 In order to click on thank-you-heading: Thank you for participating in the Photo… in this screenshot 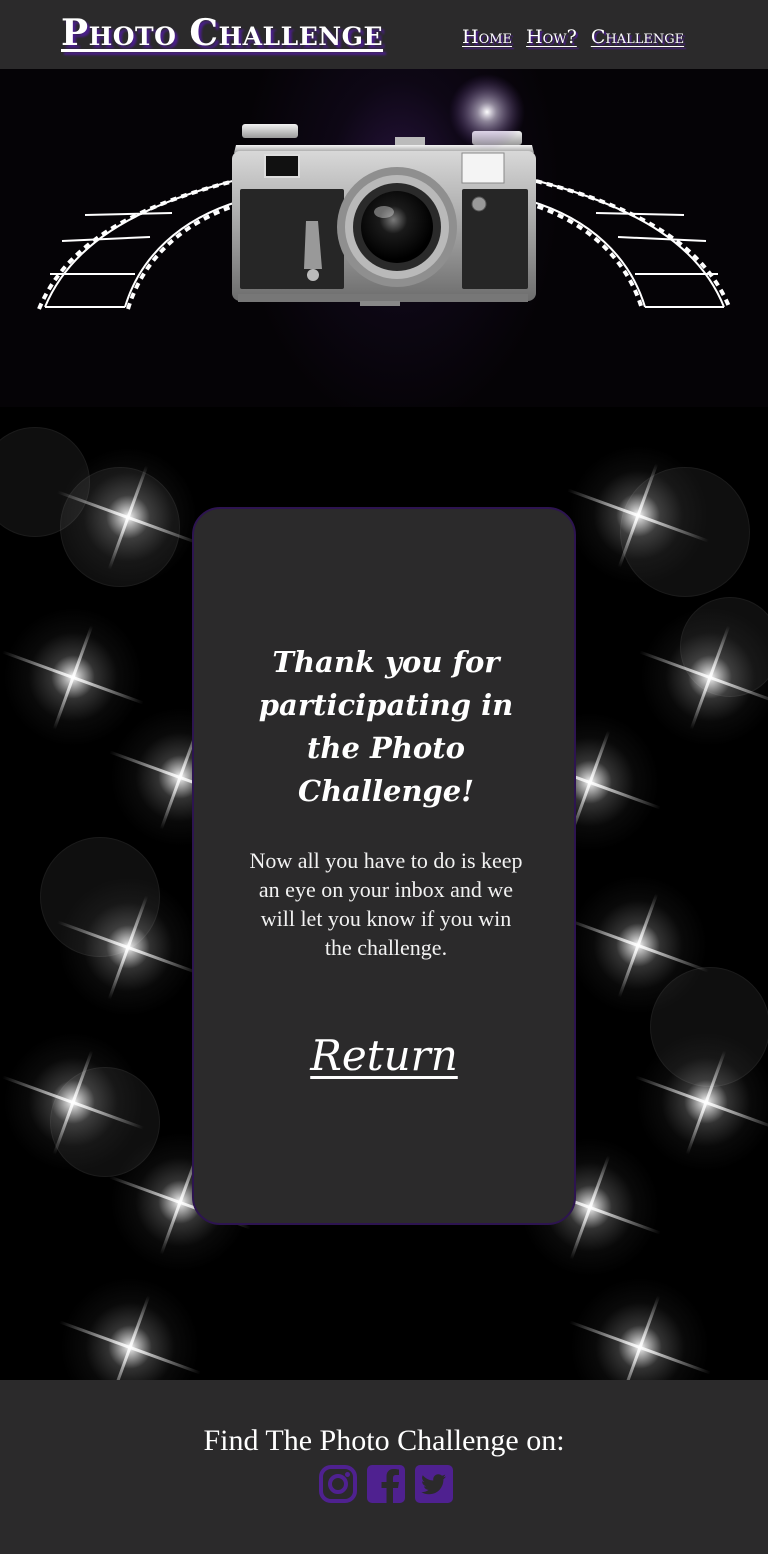, I will do `click(386, 726)`.